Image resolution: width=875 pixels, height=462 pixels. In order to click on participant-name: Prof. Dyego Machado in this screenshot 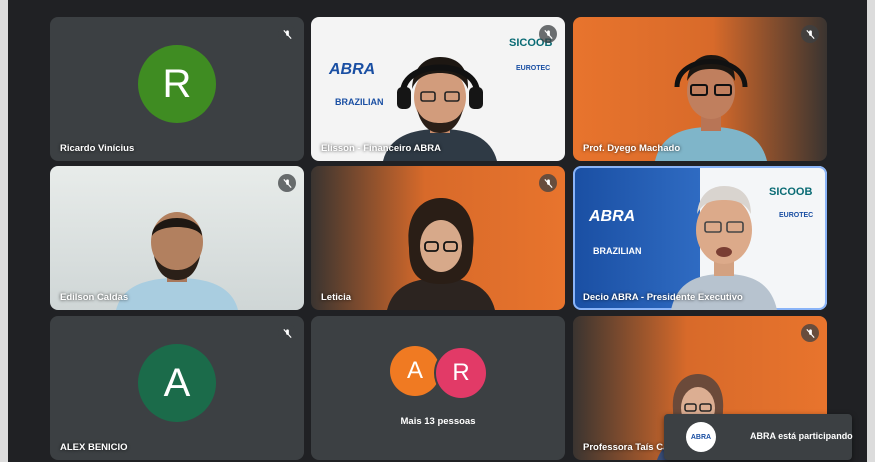, I will do `click(632, 148)`.